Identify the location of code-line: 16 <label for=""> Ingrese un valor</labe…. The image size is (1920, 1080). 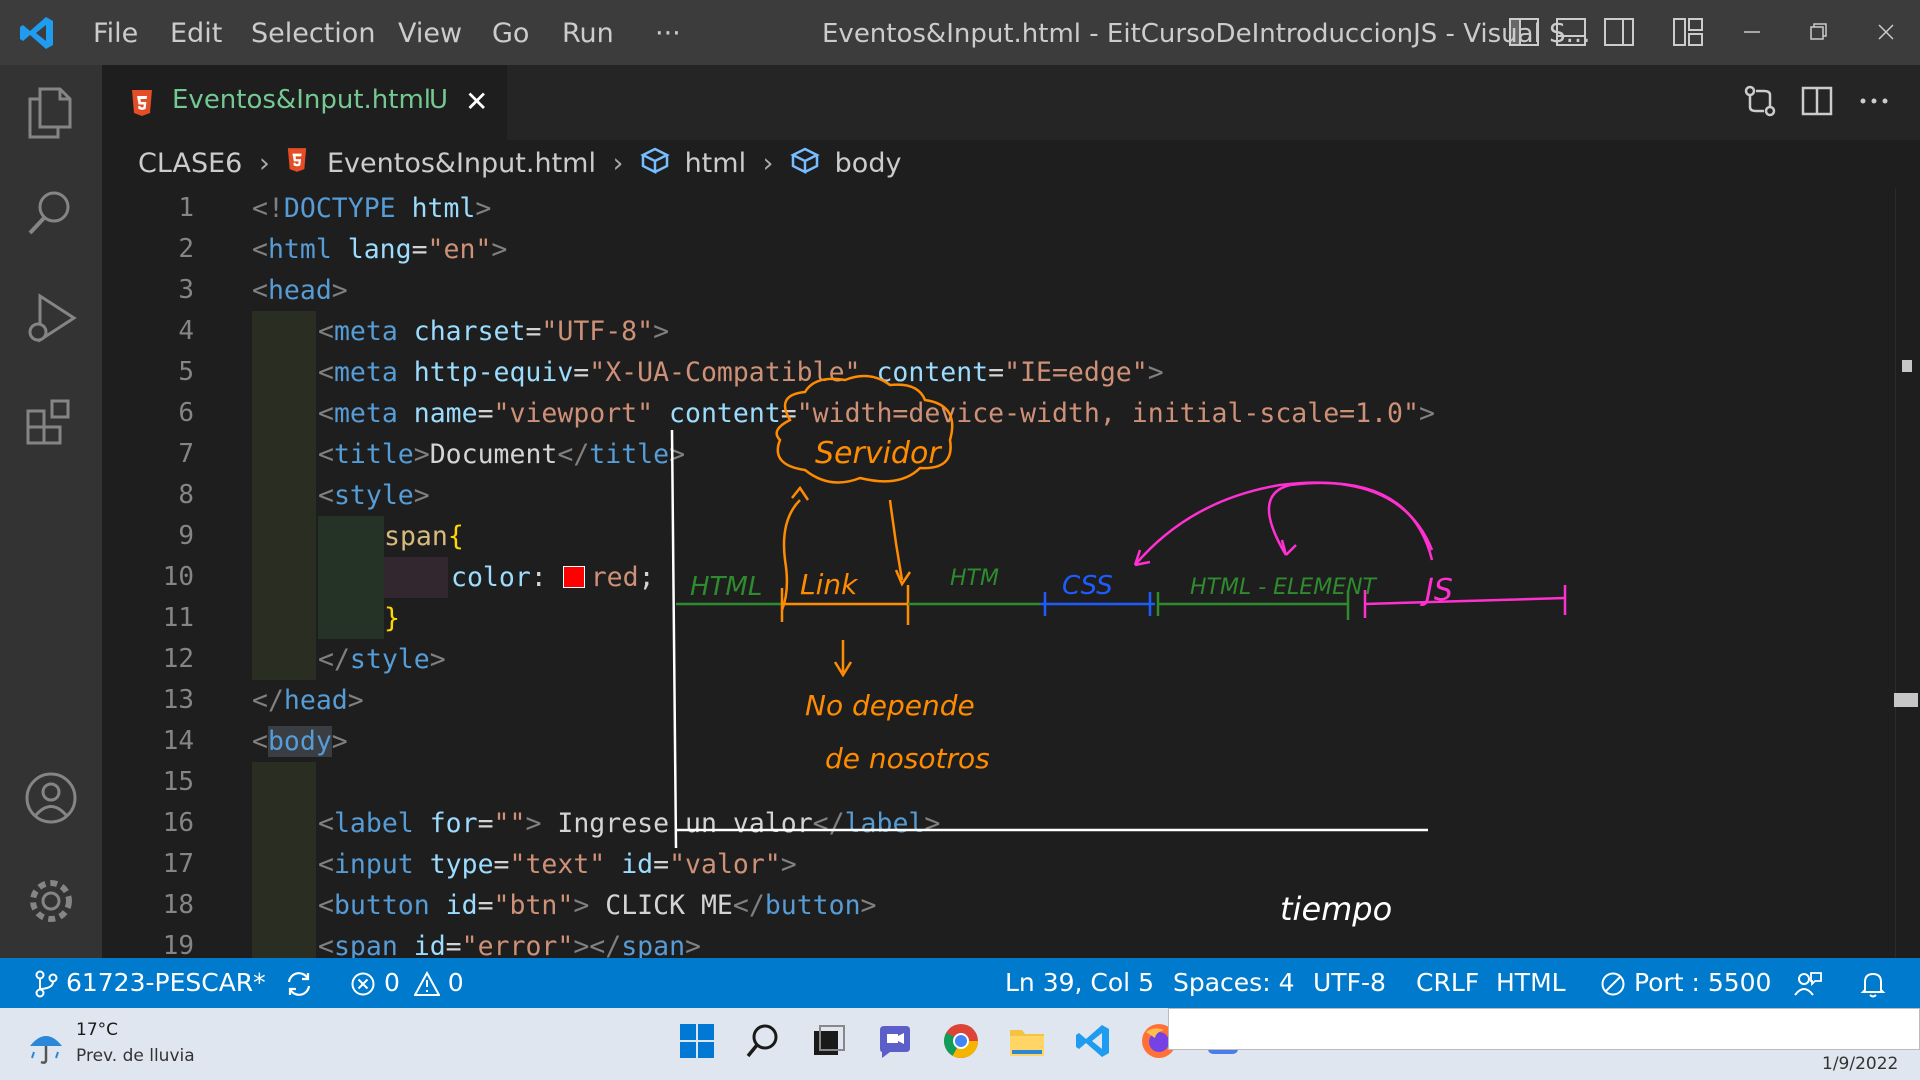
(1011, 823).